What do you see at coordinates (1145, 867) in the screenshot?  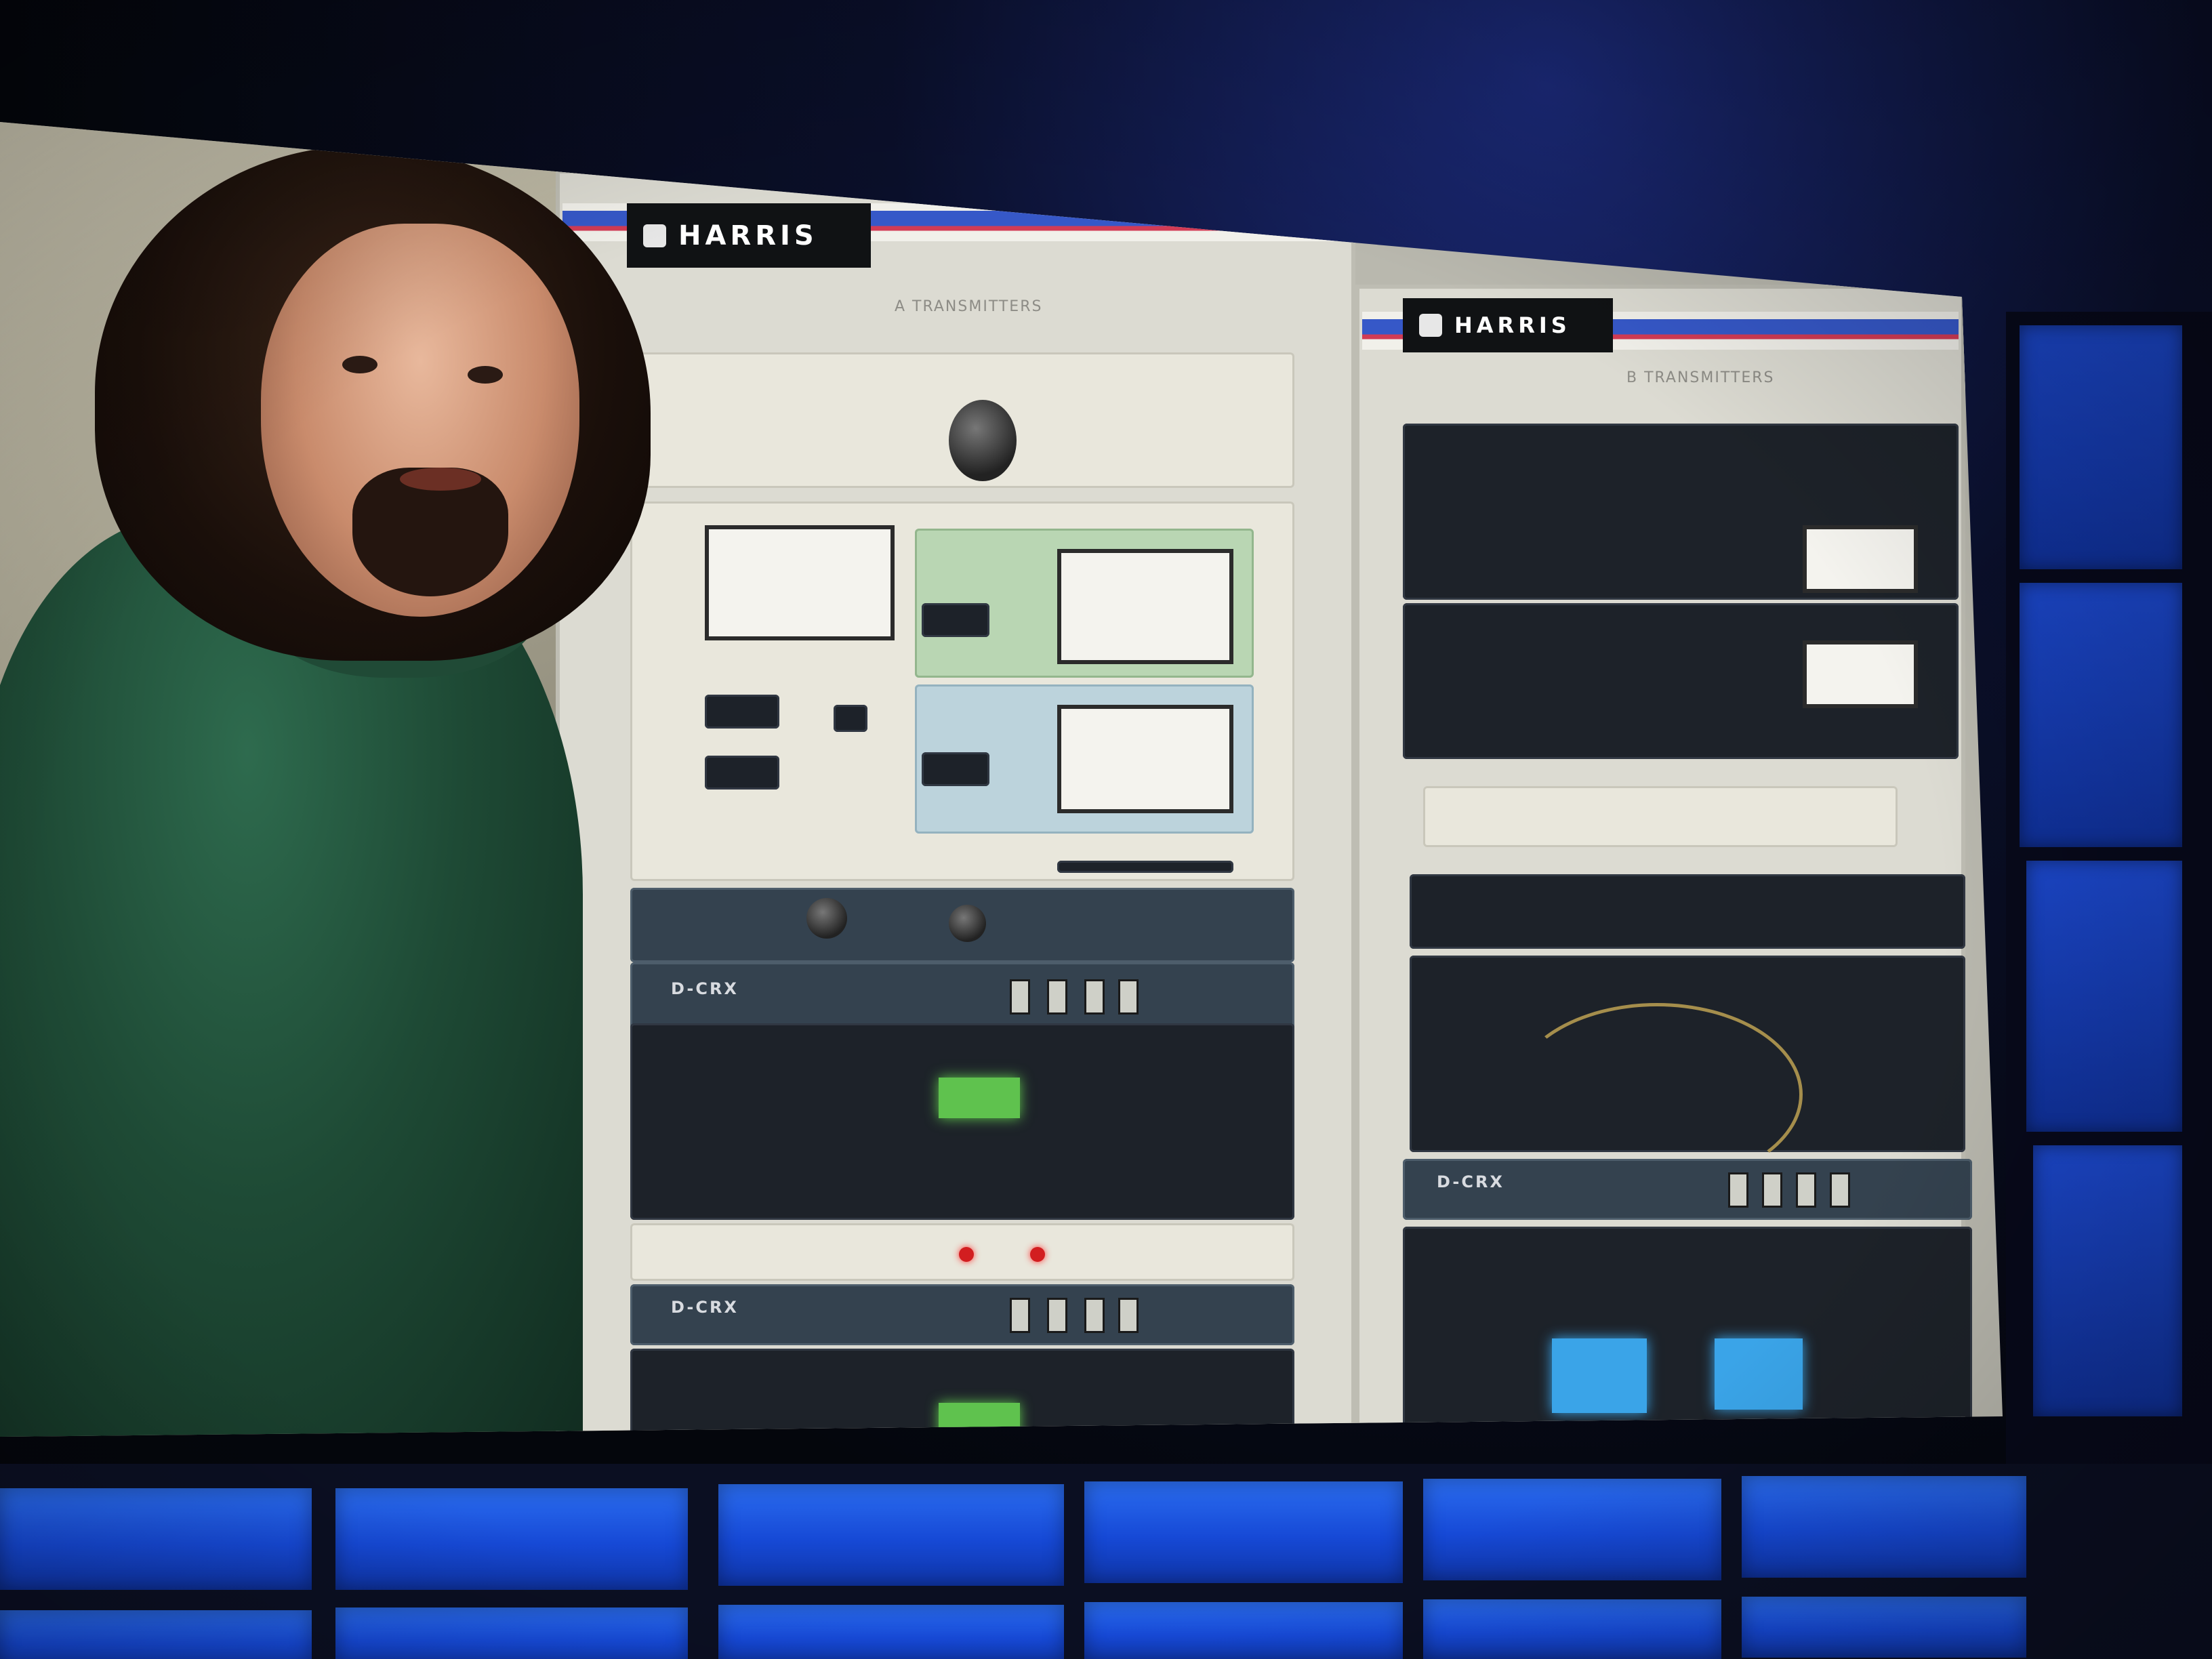 I see `indicator-bar` at bounding box center [1145, 867].